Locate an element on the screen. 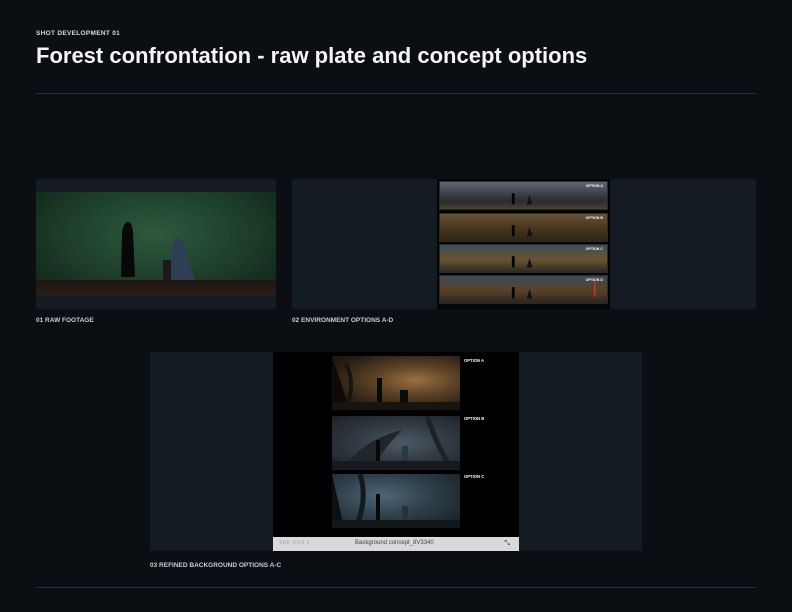 This screenshot has width=792, height=612. refined-background-caption: 03 REFINED BACKGROUND OPTIONS A-C is located at coordinates (216, 565).